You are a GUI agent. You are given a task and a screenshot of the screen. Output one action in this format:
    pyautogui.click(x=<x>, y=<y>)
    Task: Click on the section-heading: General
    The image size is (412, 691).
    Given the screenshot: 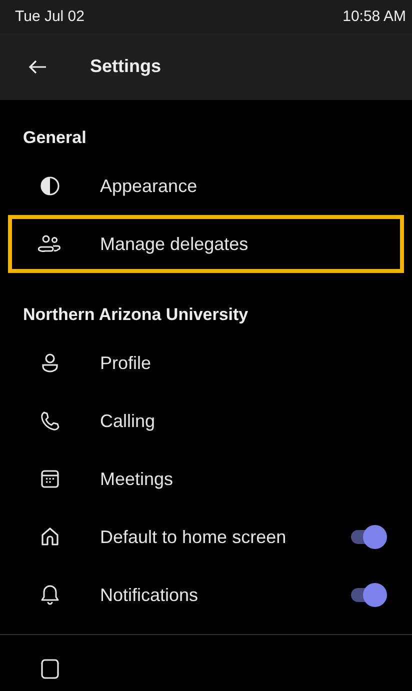 What is the action you would take?
    pyautogui.click(x=55, y=138)
    